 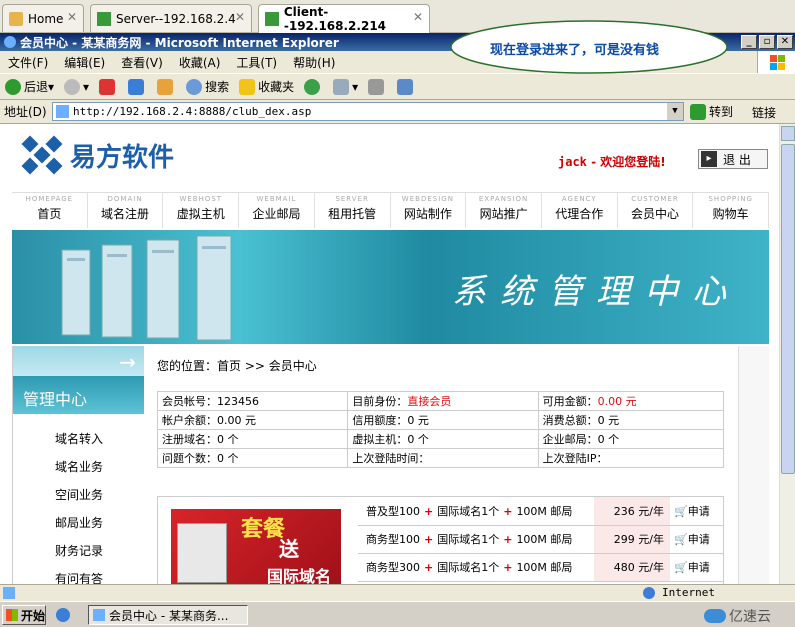 I want to click on nav-item: AGENCY 代理合作, so click(x=580, y=210).